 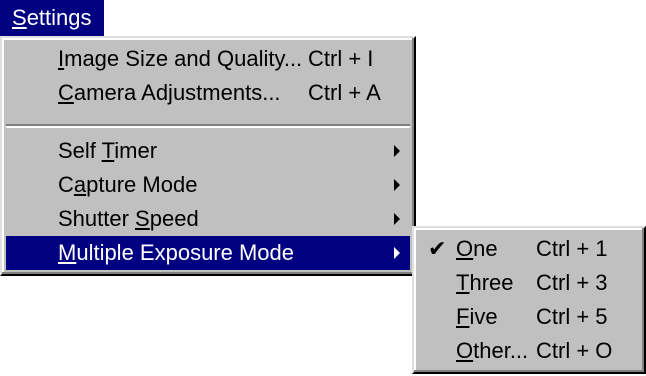 I want to click on submenu-item-other: Other... Ctrl + O, so click(x=529, y=351).